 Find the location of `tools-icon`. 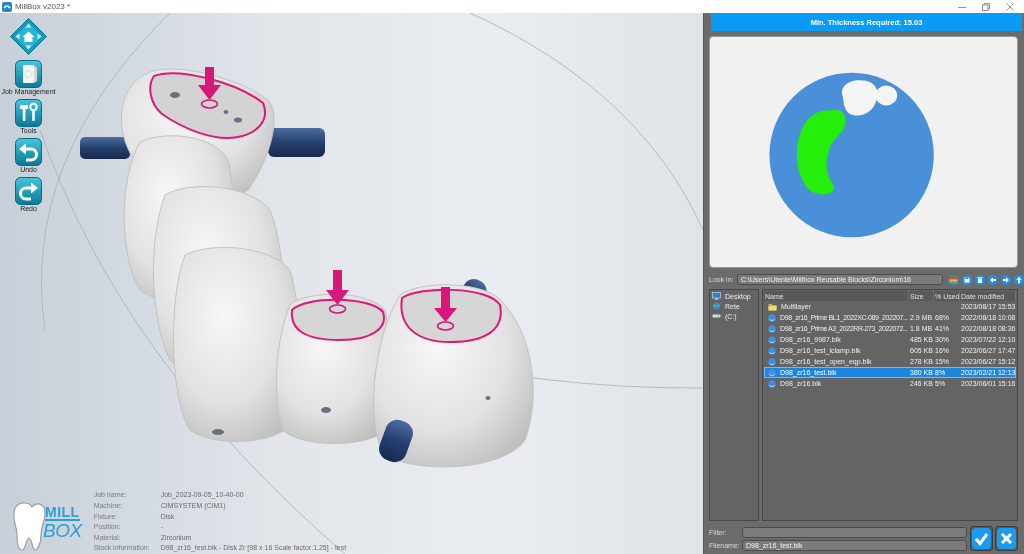

tools-icon is located at coordinates (28, 113).